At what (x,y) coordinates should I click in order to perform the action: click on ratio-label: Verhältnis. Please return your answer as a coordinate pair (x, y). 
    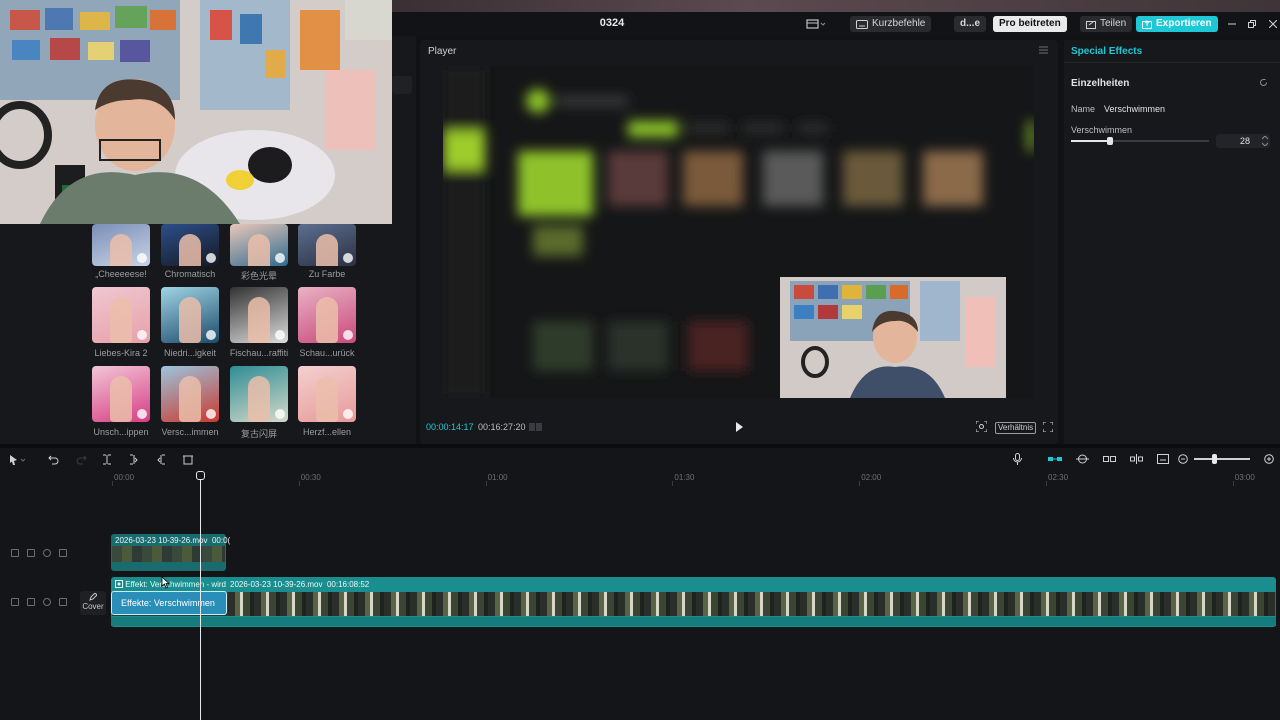
    Looking at the image, I should click on (1016, 427).